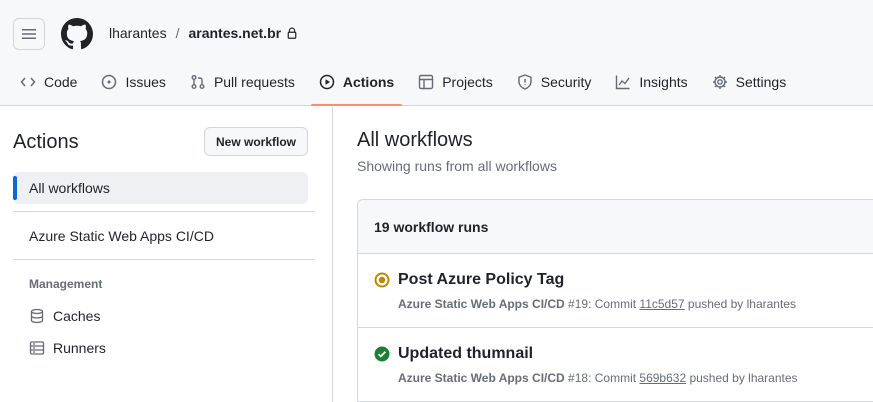  What do you see at coordinates (467, 82) in the screenshot?
I see `tab-projects-label: Projects` at bounding box center [467, 82].